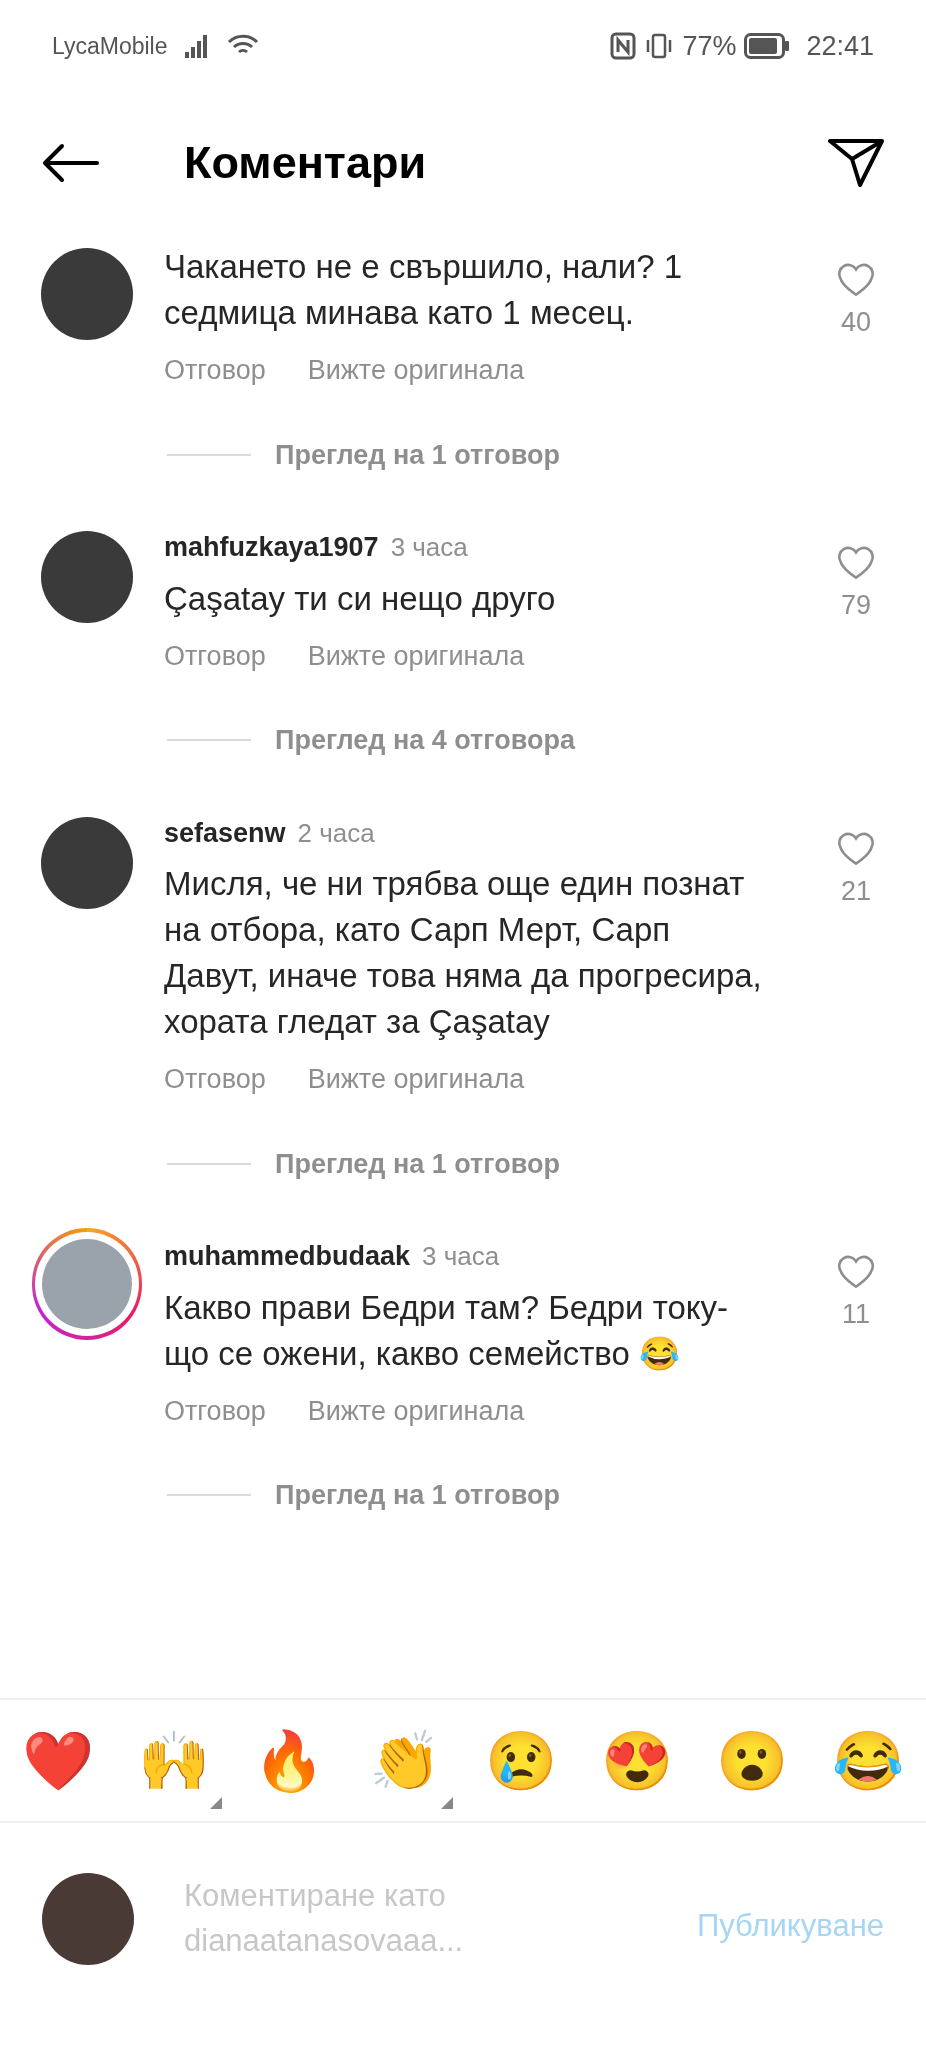 This screenshot has height=2048, width=926. What do you see at coordinates (767, 46) in the screenshot?
I see `battery-icon` at bounding box center [767, 46].